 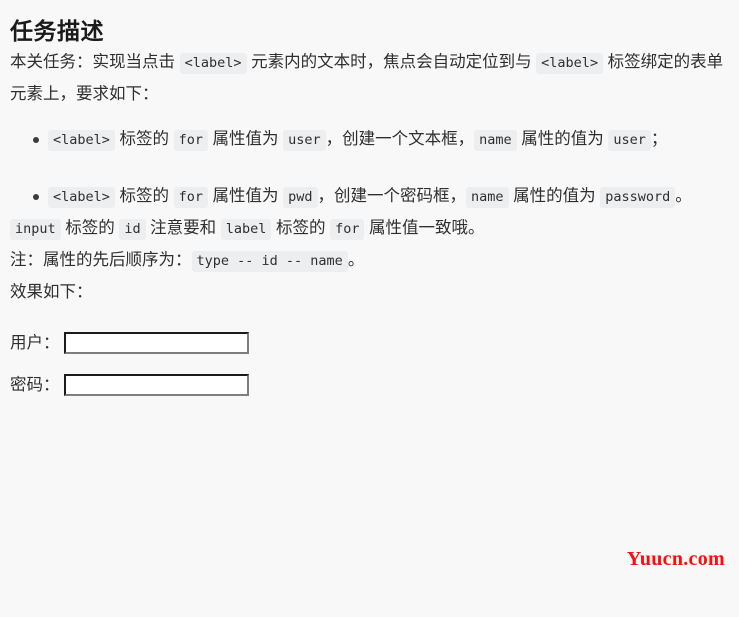 I want to click on code-for-value: pwd, so click(x=300, y=197).